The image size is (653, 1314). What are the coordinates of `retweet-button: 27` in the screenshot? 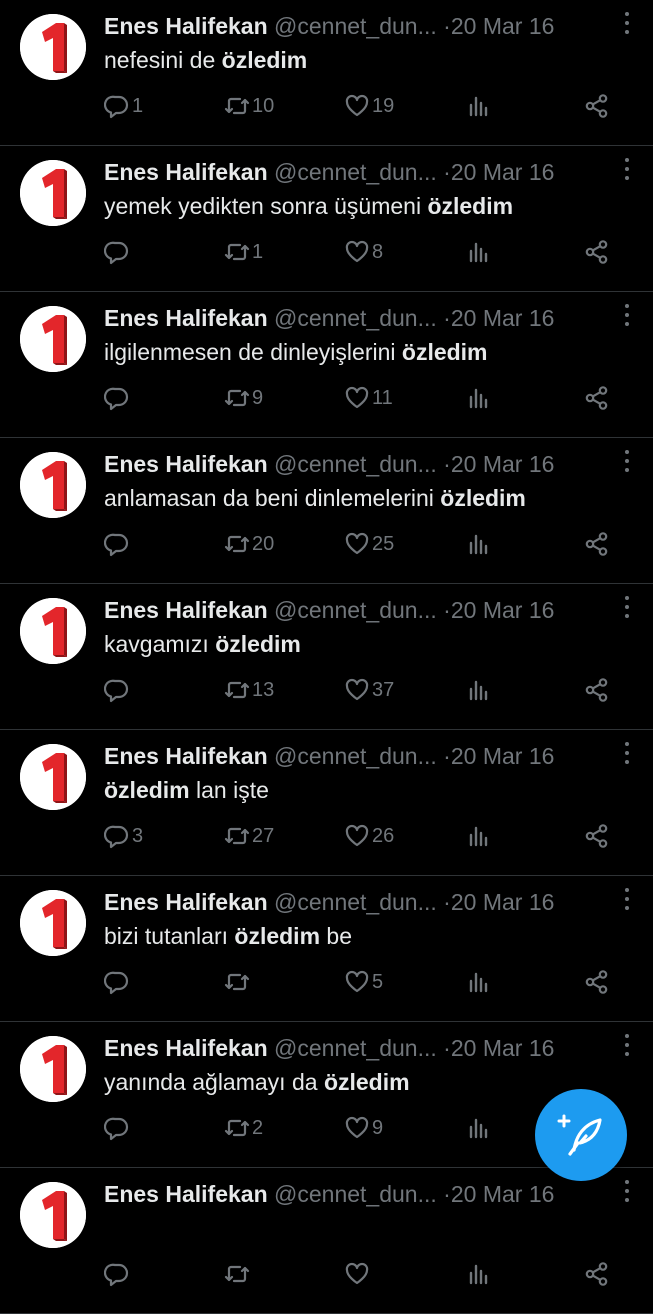 It's located at (249, 836).